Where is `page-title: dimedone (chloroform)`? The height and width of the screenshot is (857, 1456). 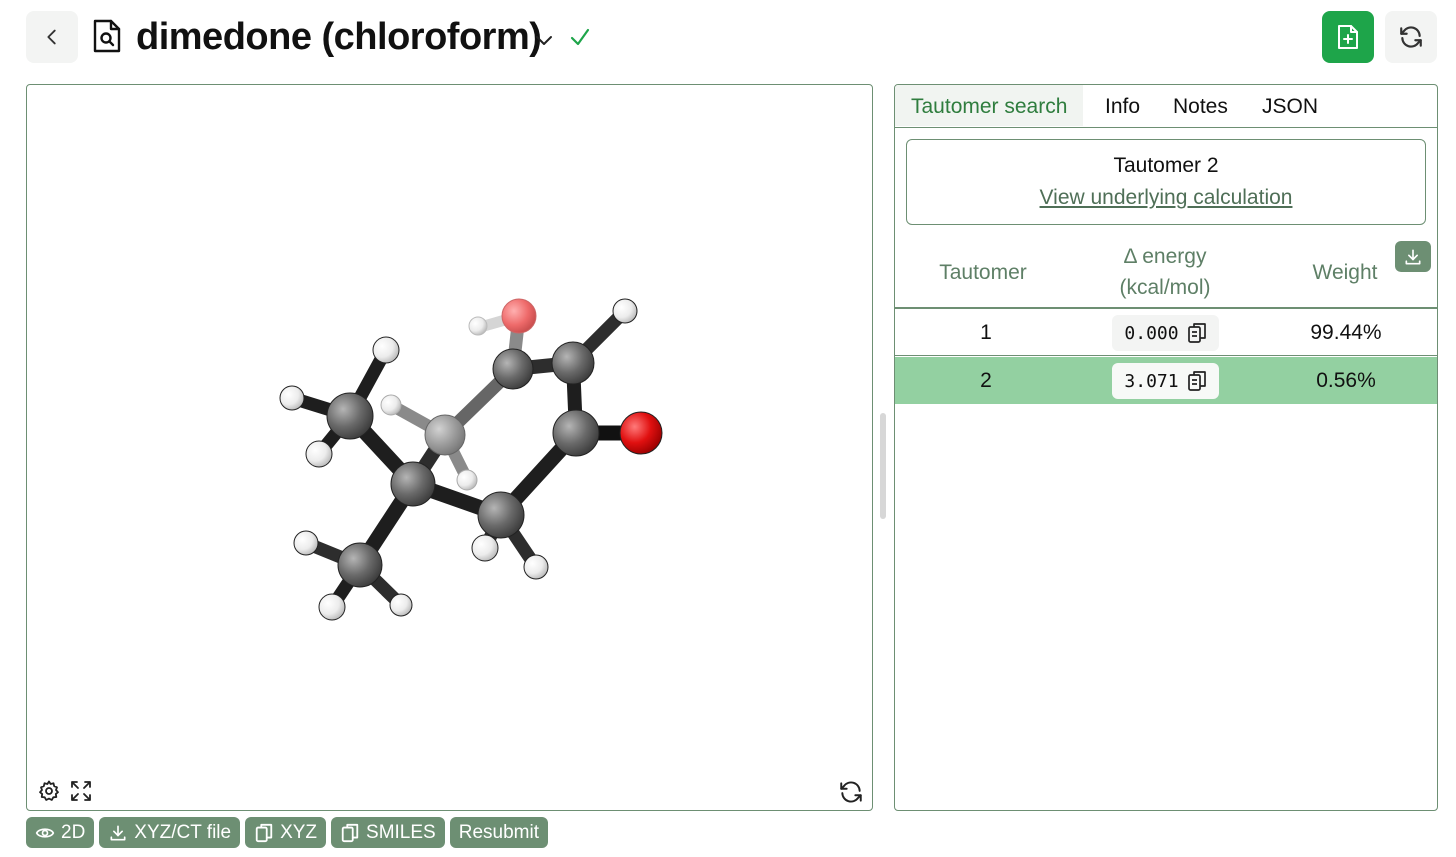
page-title: dimedone (chloroform) is located at coordinates (339, 37).